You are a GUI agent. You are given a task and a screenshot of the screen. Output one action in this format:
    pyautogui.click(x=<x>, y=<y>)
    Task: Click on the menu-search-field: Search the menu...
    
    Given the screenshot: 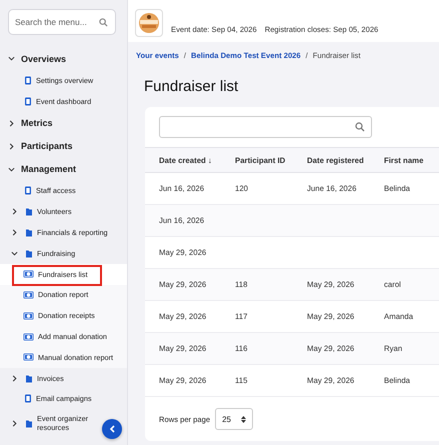 What is the action you would take?
    pyautogui.click(x=62, y=22)
    